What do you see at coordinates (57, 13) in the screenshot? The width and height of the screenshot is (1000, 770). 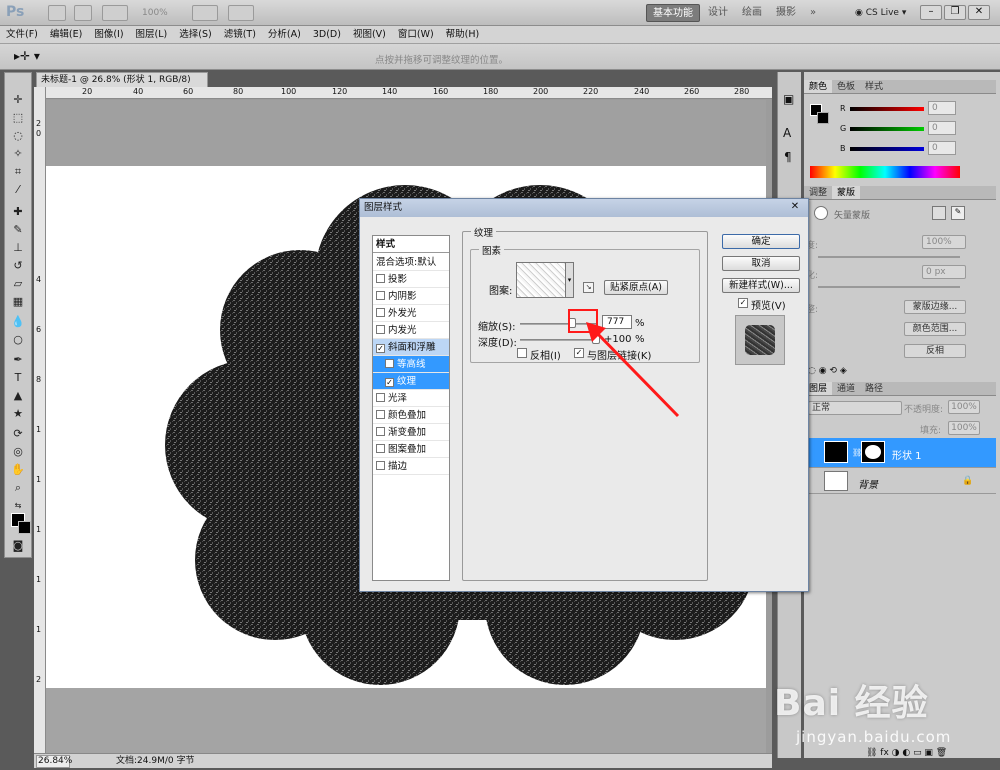 I see `bridge-icon` at bounding box center [57, 13].